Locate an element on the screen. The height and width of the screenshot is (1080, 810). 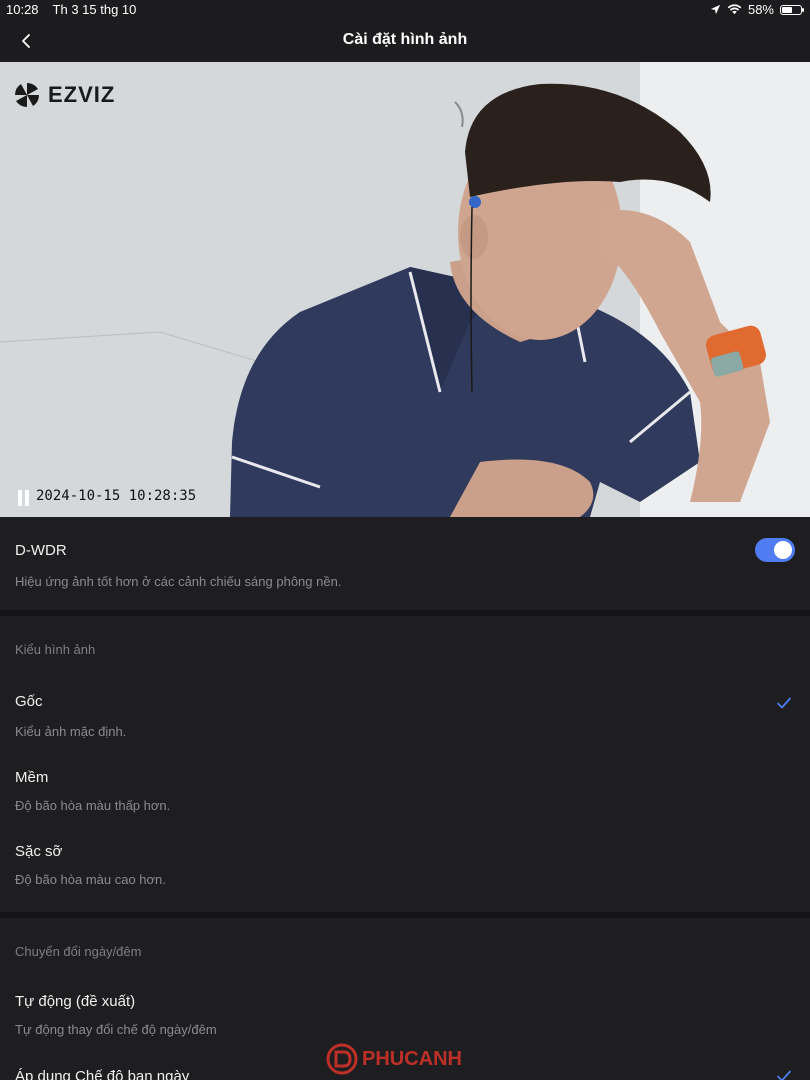
image-style-option-soft: Mềm Độ bão hòa màu thấp hơn. is located at coordinates (405, 789).